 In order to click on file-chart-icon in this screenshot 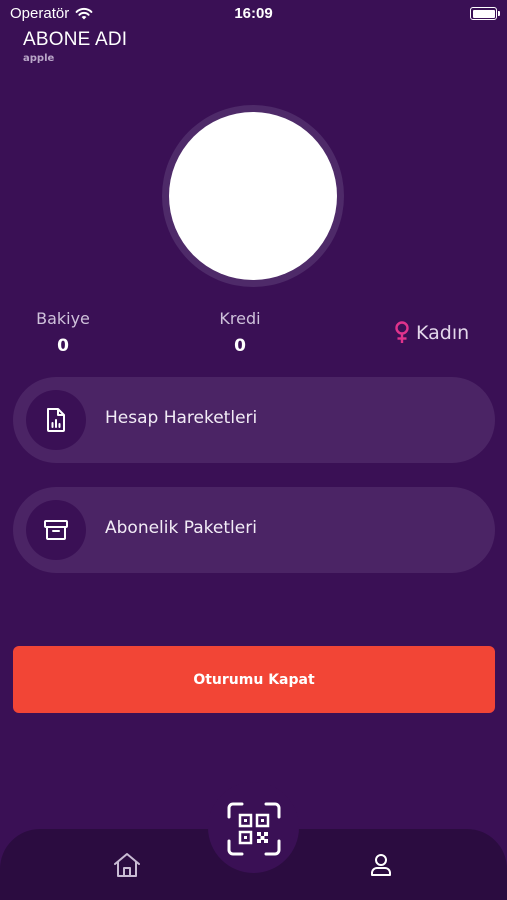, I will do `click(56, 420)`.